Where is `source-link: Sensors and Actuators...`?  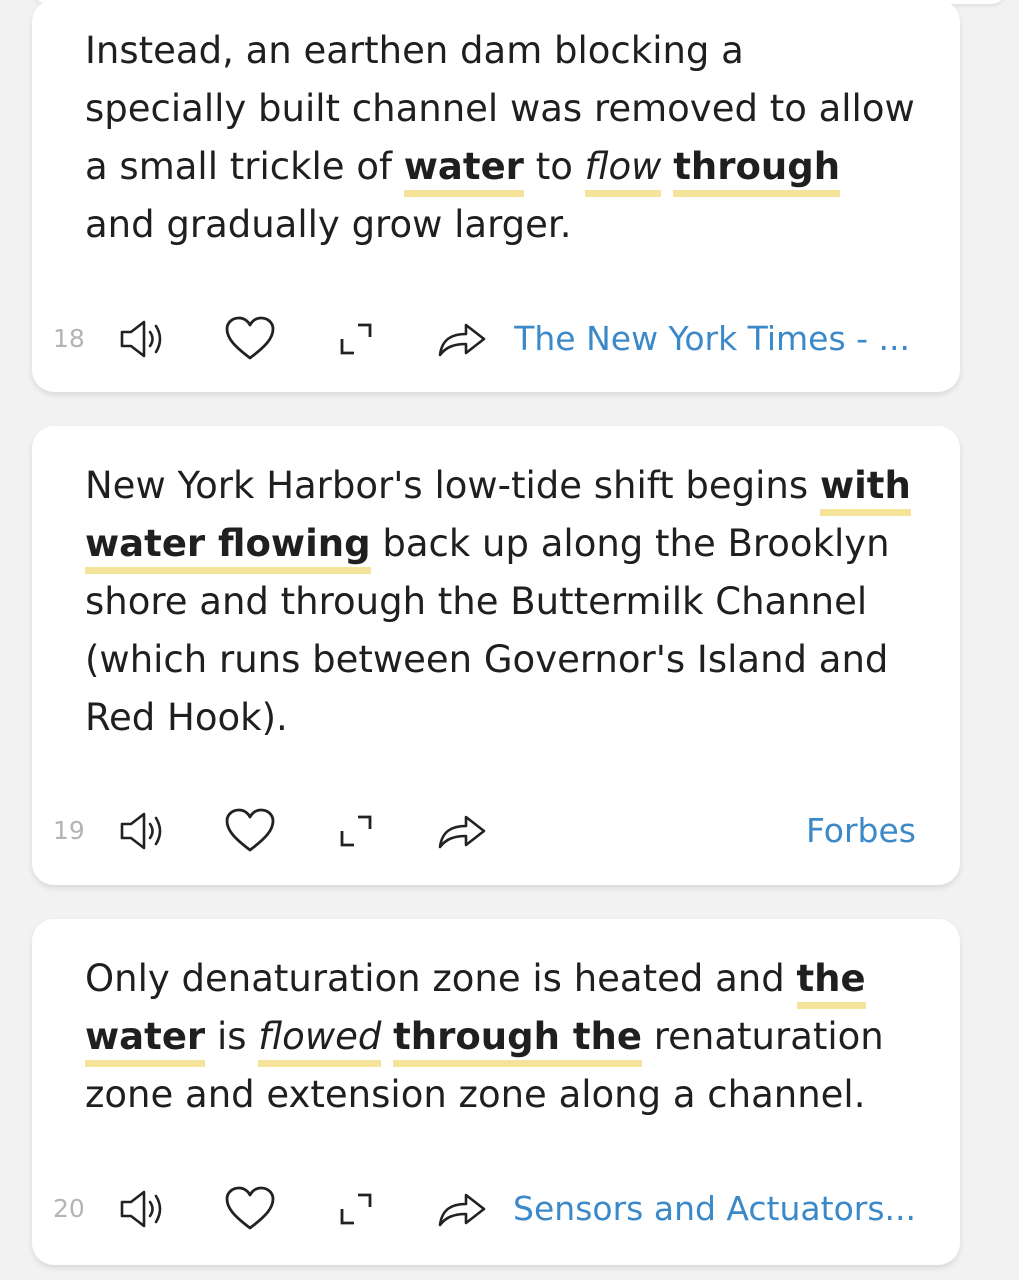
source-link: Sensors and Actuators... is located at coordinates (714, 1209).